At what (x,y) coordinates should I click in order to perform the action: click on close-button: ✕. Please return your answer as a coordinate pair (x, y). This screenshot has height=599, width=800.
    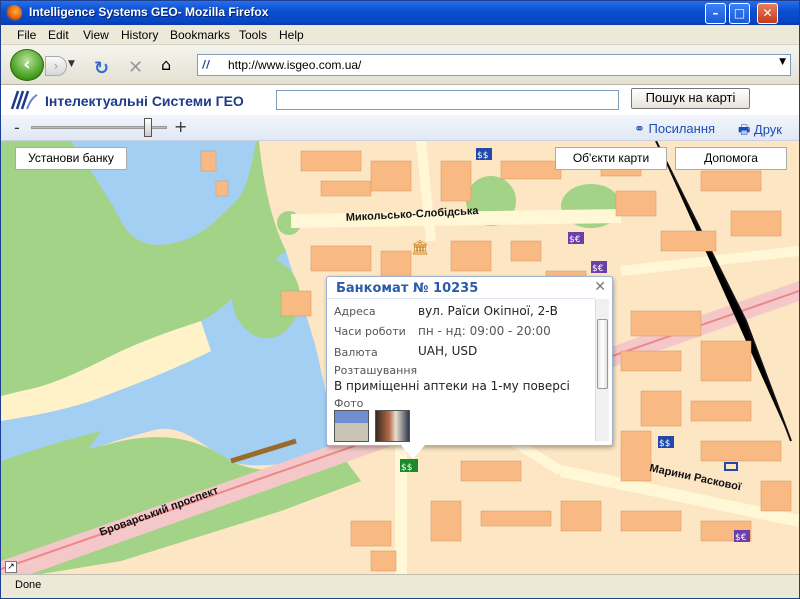
    Looking at the image, I should click on (767, 13).